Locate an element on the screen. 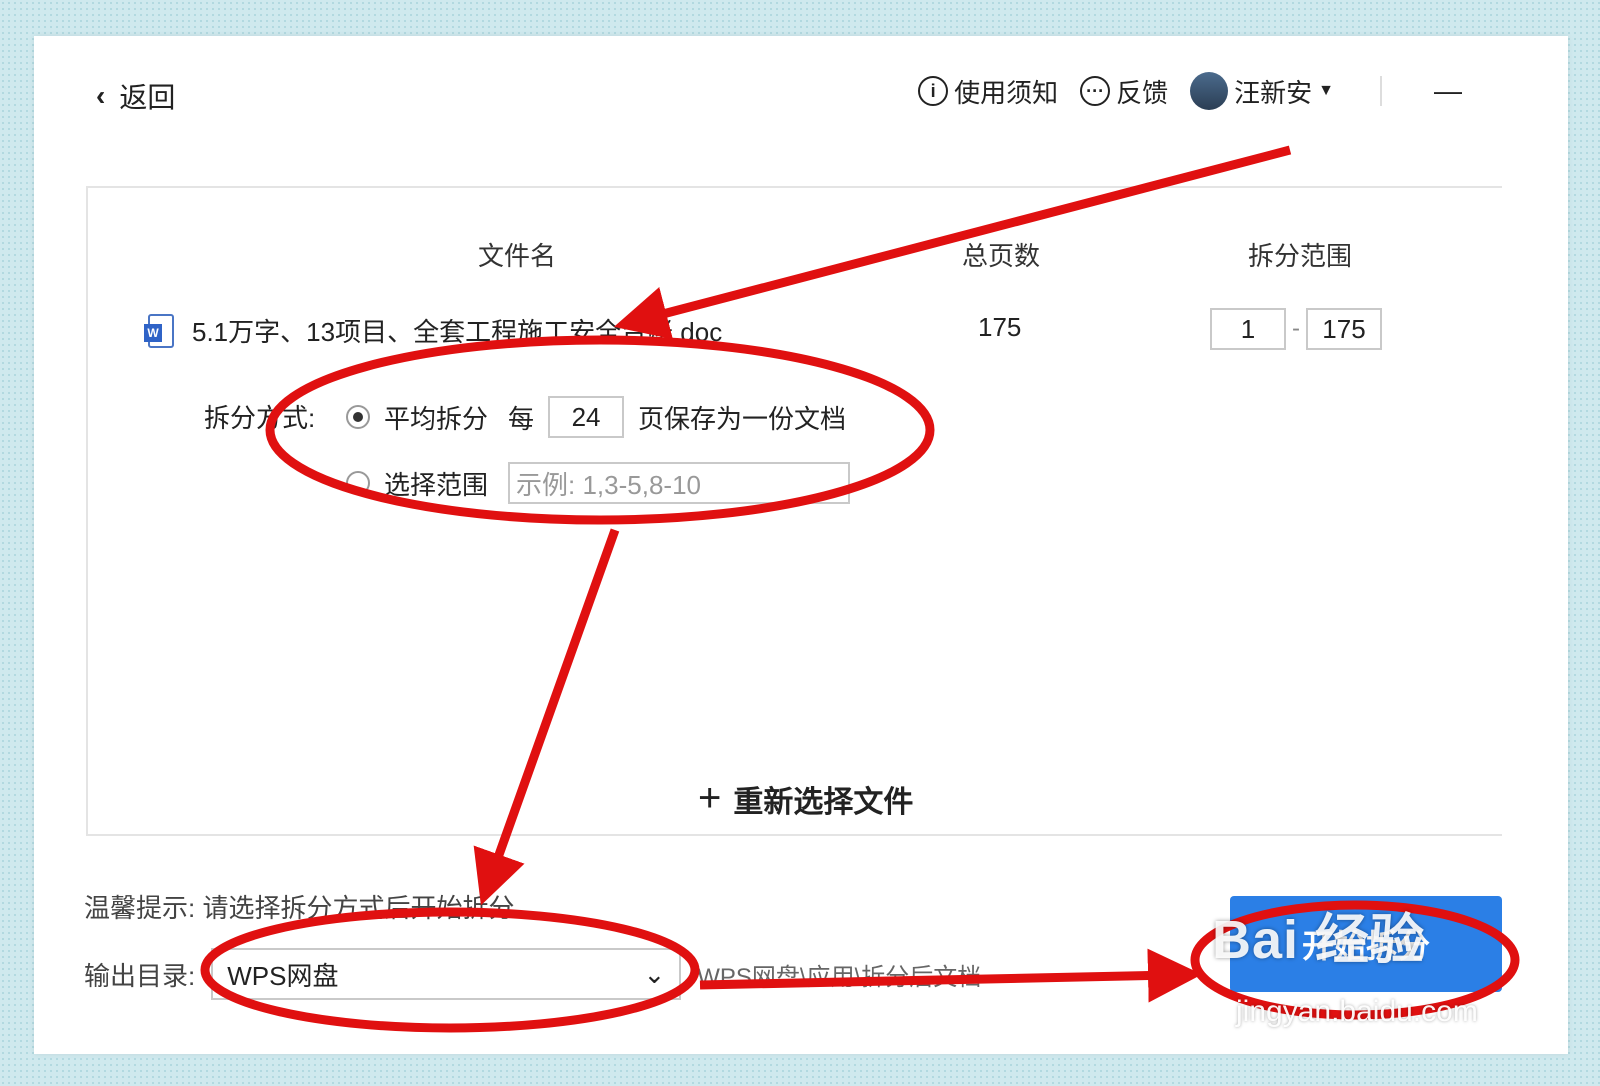 The height and width of the screenshot is (1086, 1600). file-row: 5.1万字、13项目、全套工程施工安全台账.doc is located at coordinates (433, 330).